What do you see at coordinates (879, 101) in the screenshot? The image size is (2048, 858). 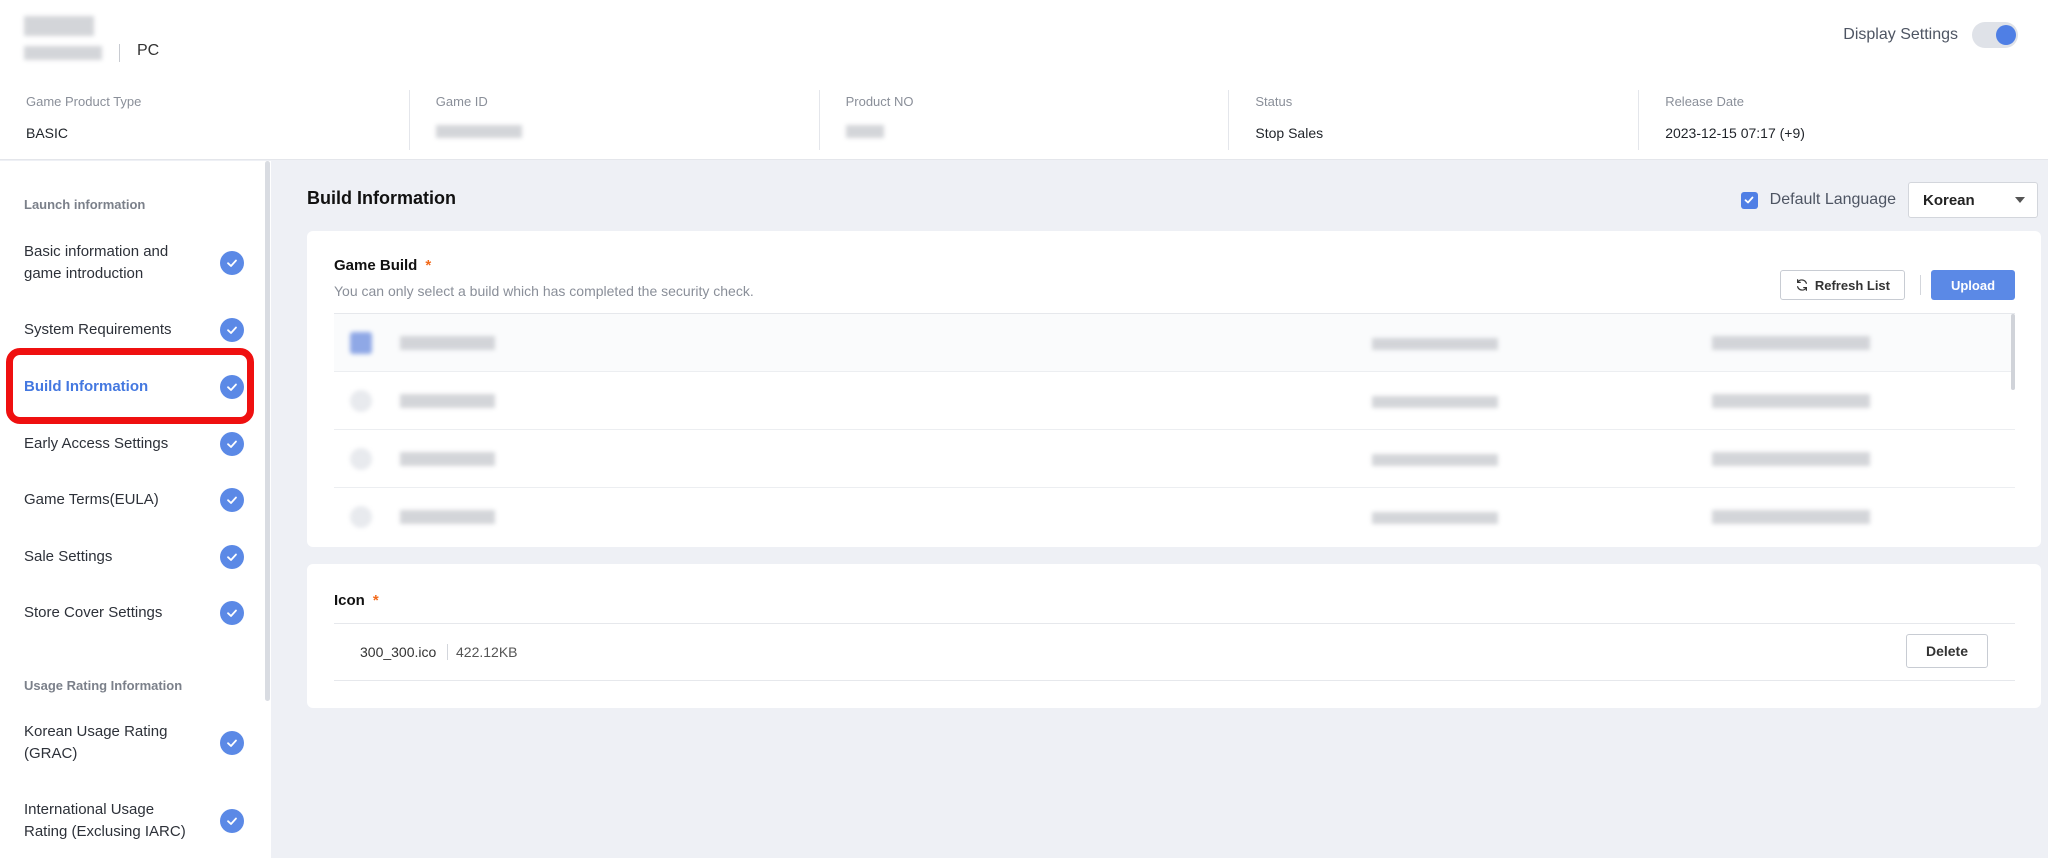 I see `meta-label: Product NO` at bounding box center [879, 101].